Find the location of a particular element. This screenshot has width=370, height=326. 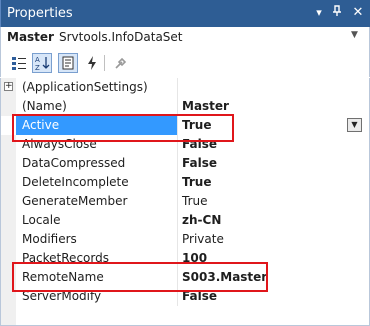

property-row-generatemember: GenerateMember True is located at coordinates (185, 201).